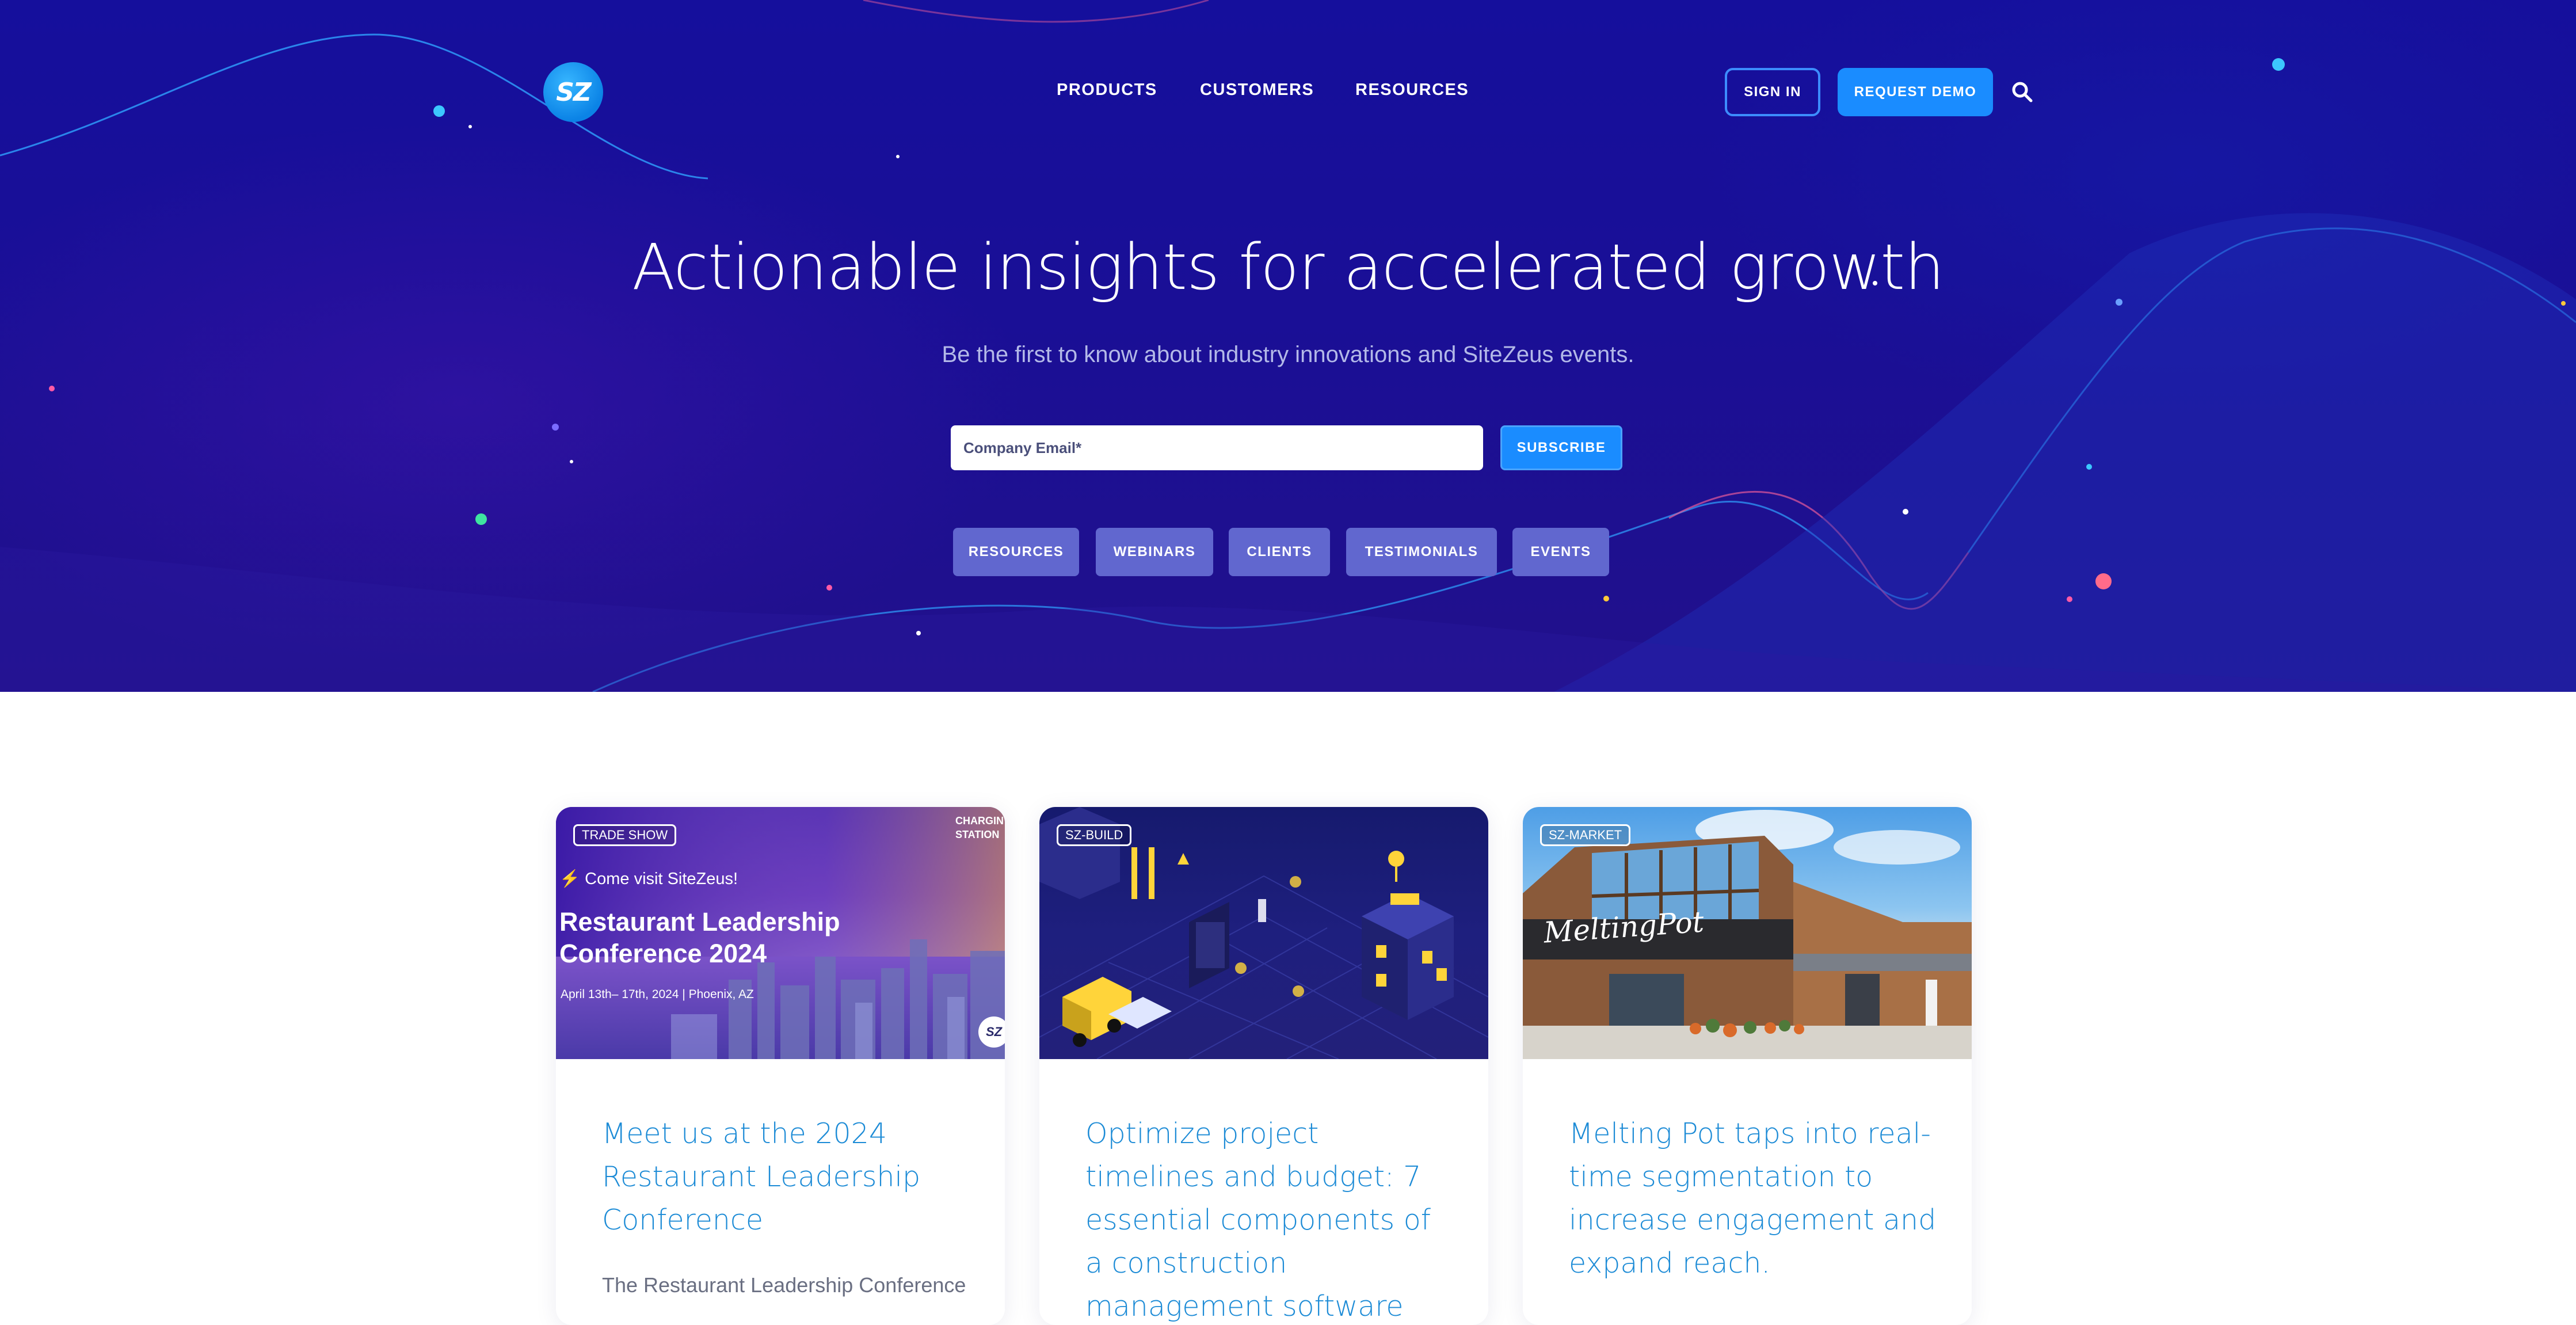 The height and width of the screenshot is (1325, 2576). Describe the element at coordinates (1585, 835) in the screenshot. I see `card-tag: SZ-MARKET` at that location.